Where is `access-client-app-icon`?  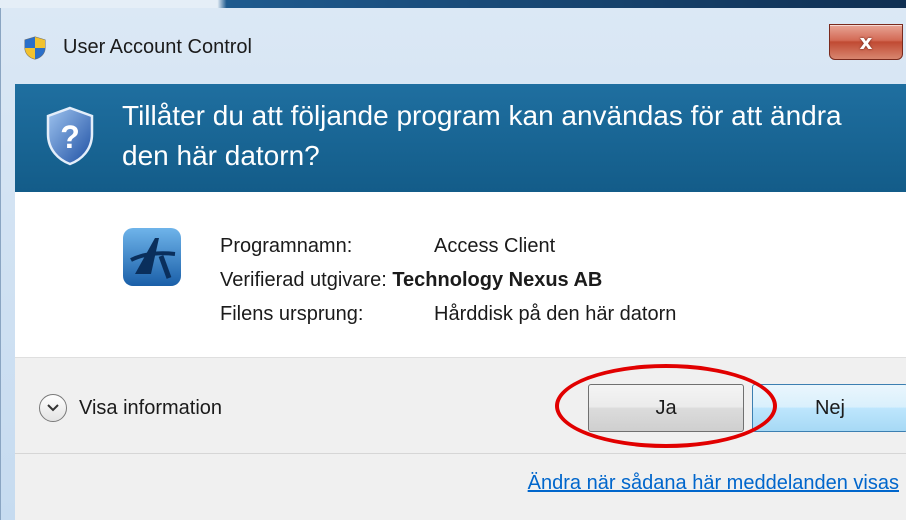 access-client-app-icon is located at coordinates (152, 257).